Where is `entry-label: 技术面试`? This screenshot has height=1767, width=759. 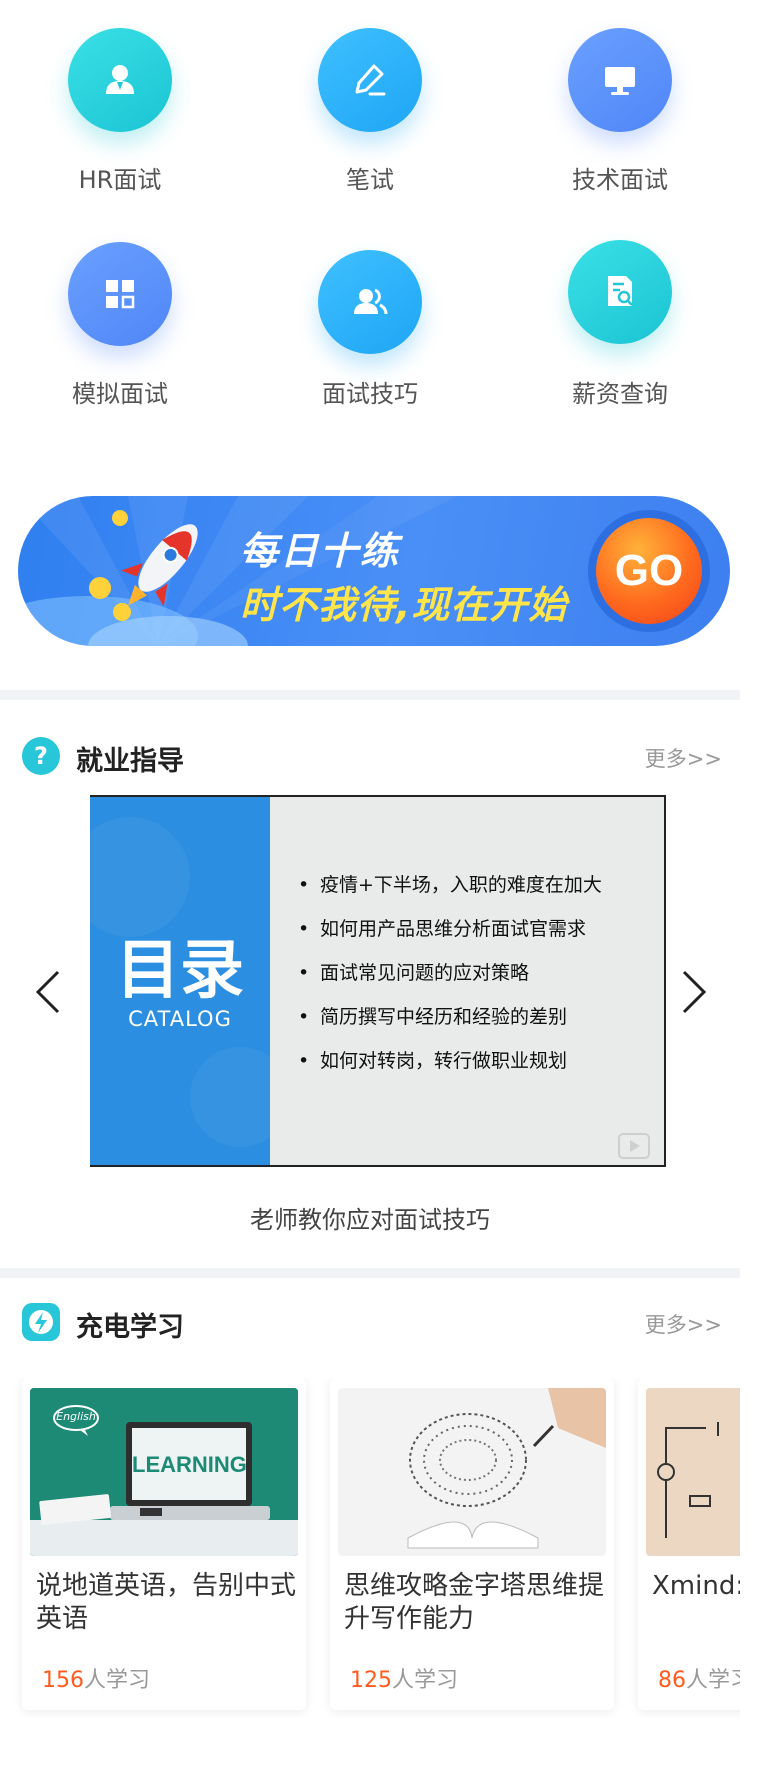 entry-label: 技术面试 is located at coordinates (620, 180).